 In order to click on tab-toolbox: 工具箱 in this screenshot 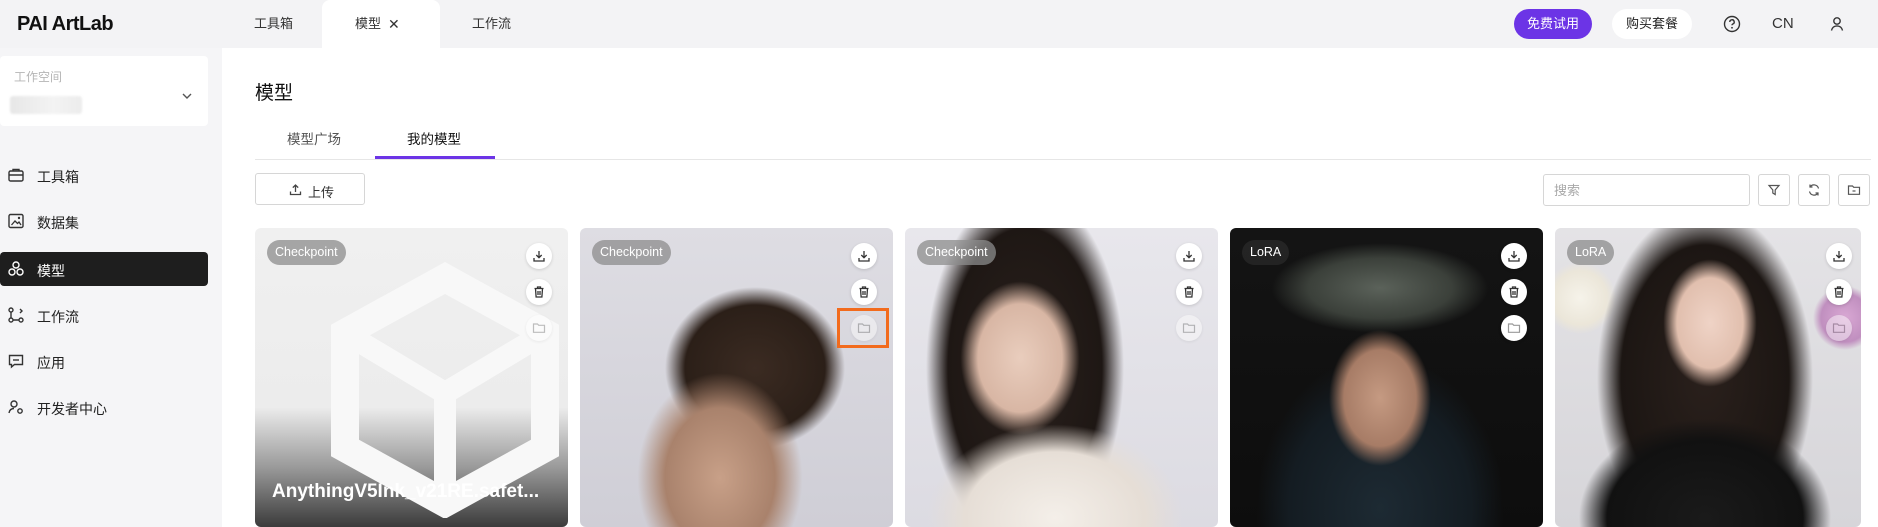, I will do `click(273, 24)`.